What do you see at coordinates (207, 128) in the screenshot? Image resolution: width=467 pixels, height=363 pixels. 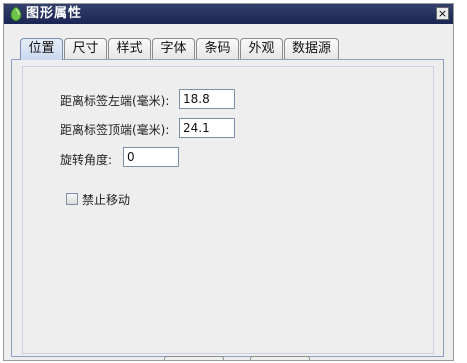 I see `top-distance-input` at bounding box center [207, 128].